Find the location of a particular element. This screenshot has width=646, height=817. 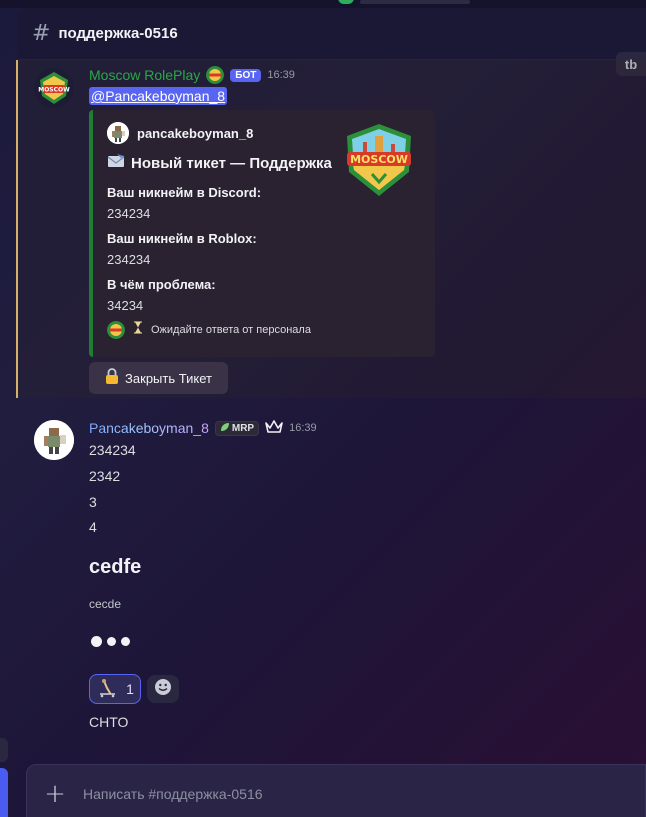

embed-footer: Ожидайте ответа от персонала is located at coordinates (209, 330).